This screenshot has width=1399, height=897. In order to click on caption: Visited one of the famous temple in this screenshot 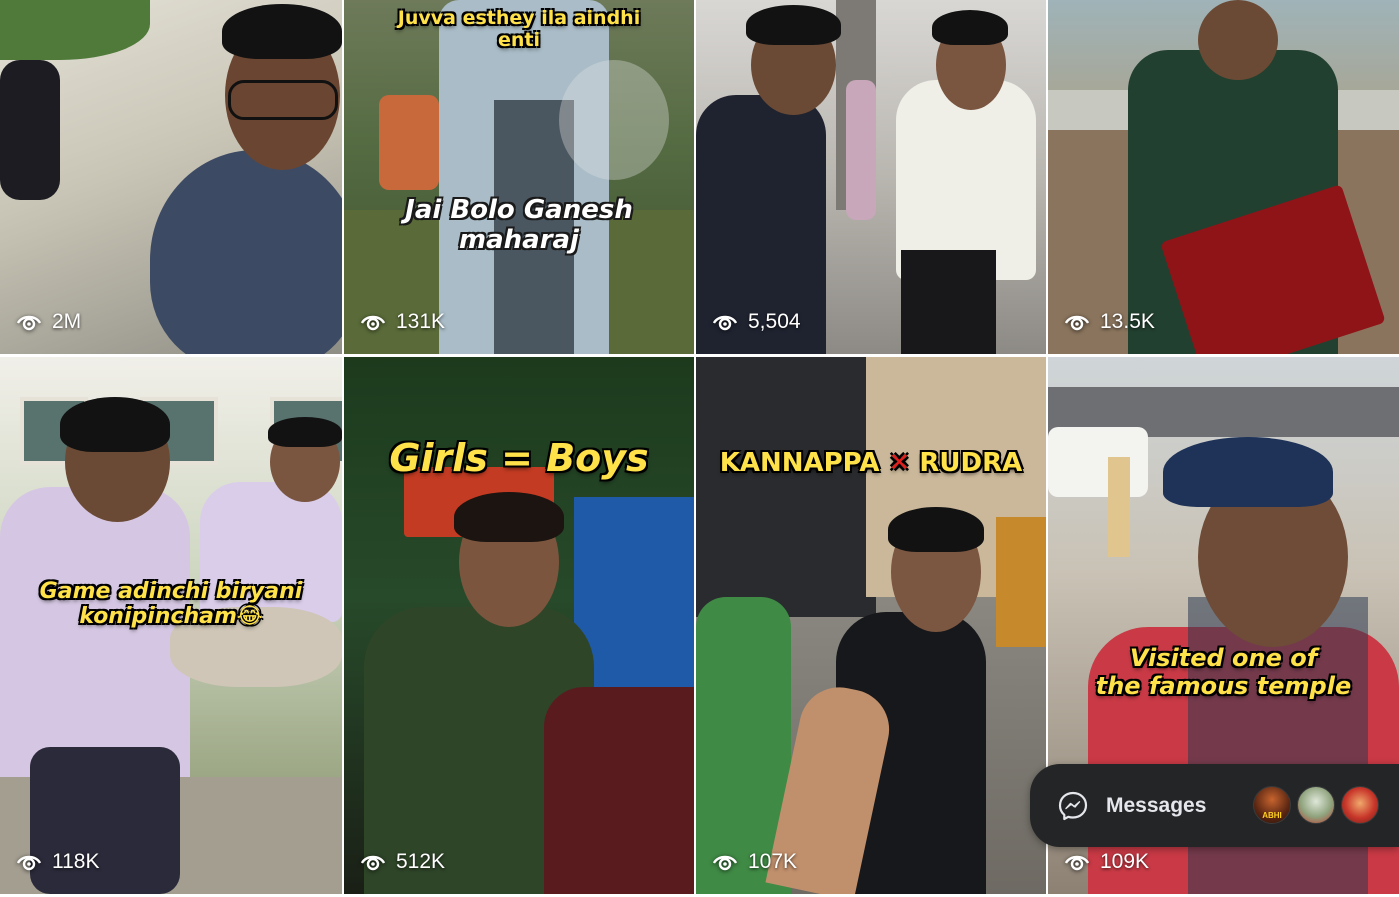, I will do `click(1223, 672)`.